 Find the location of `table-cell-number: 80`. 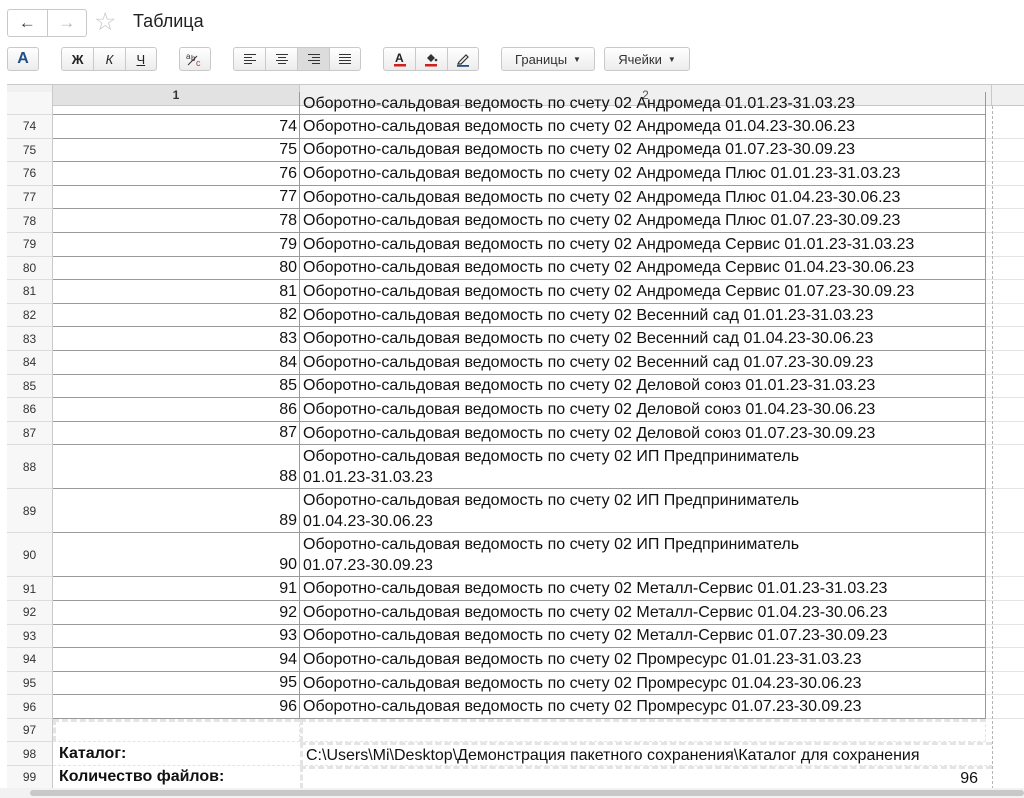

table-cell-number: 80 is located at coordinates (176, 268).